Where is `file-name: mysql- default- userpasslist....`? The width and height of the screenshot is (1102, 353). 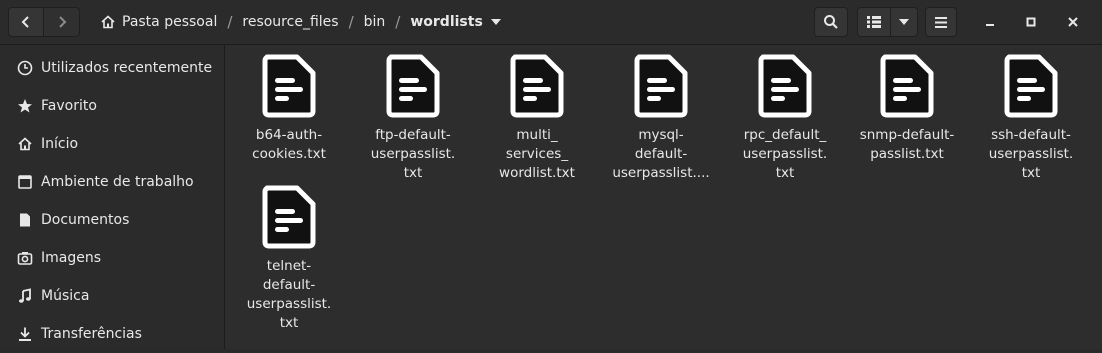
file-name: mysql- default- userpasslist.... is located at coordinates (661, 154).